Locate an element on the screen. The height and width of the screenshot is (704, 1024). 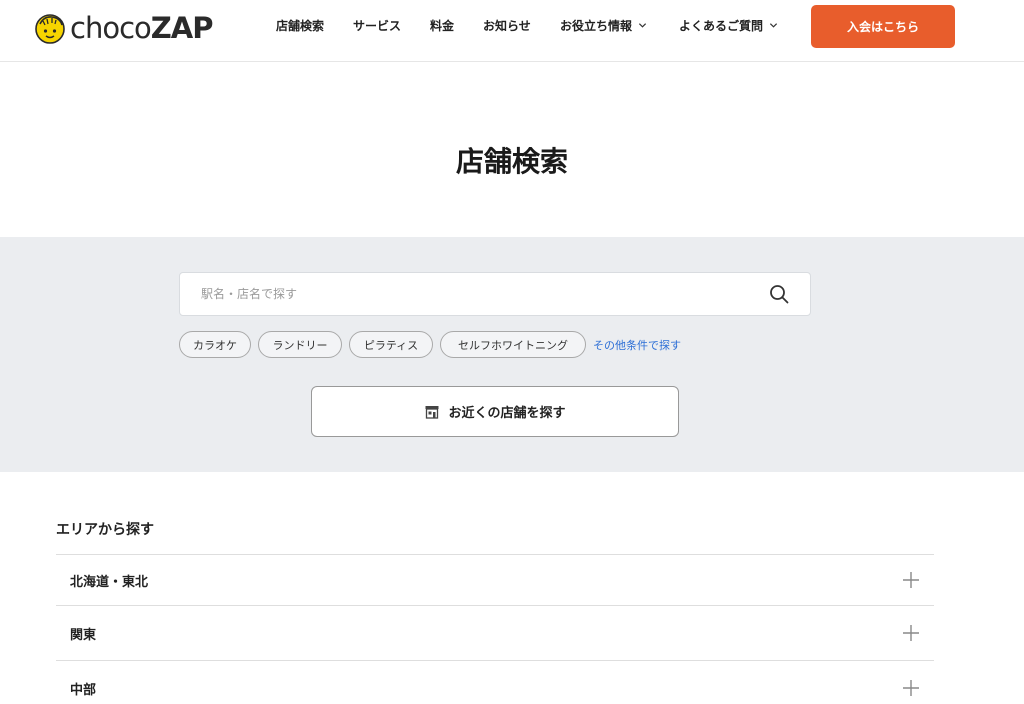
chip-laundry: ランドリー is located at coordinates (300, 344).